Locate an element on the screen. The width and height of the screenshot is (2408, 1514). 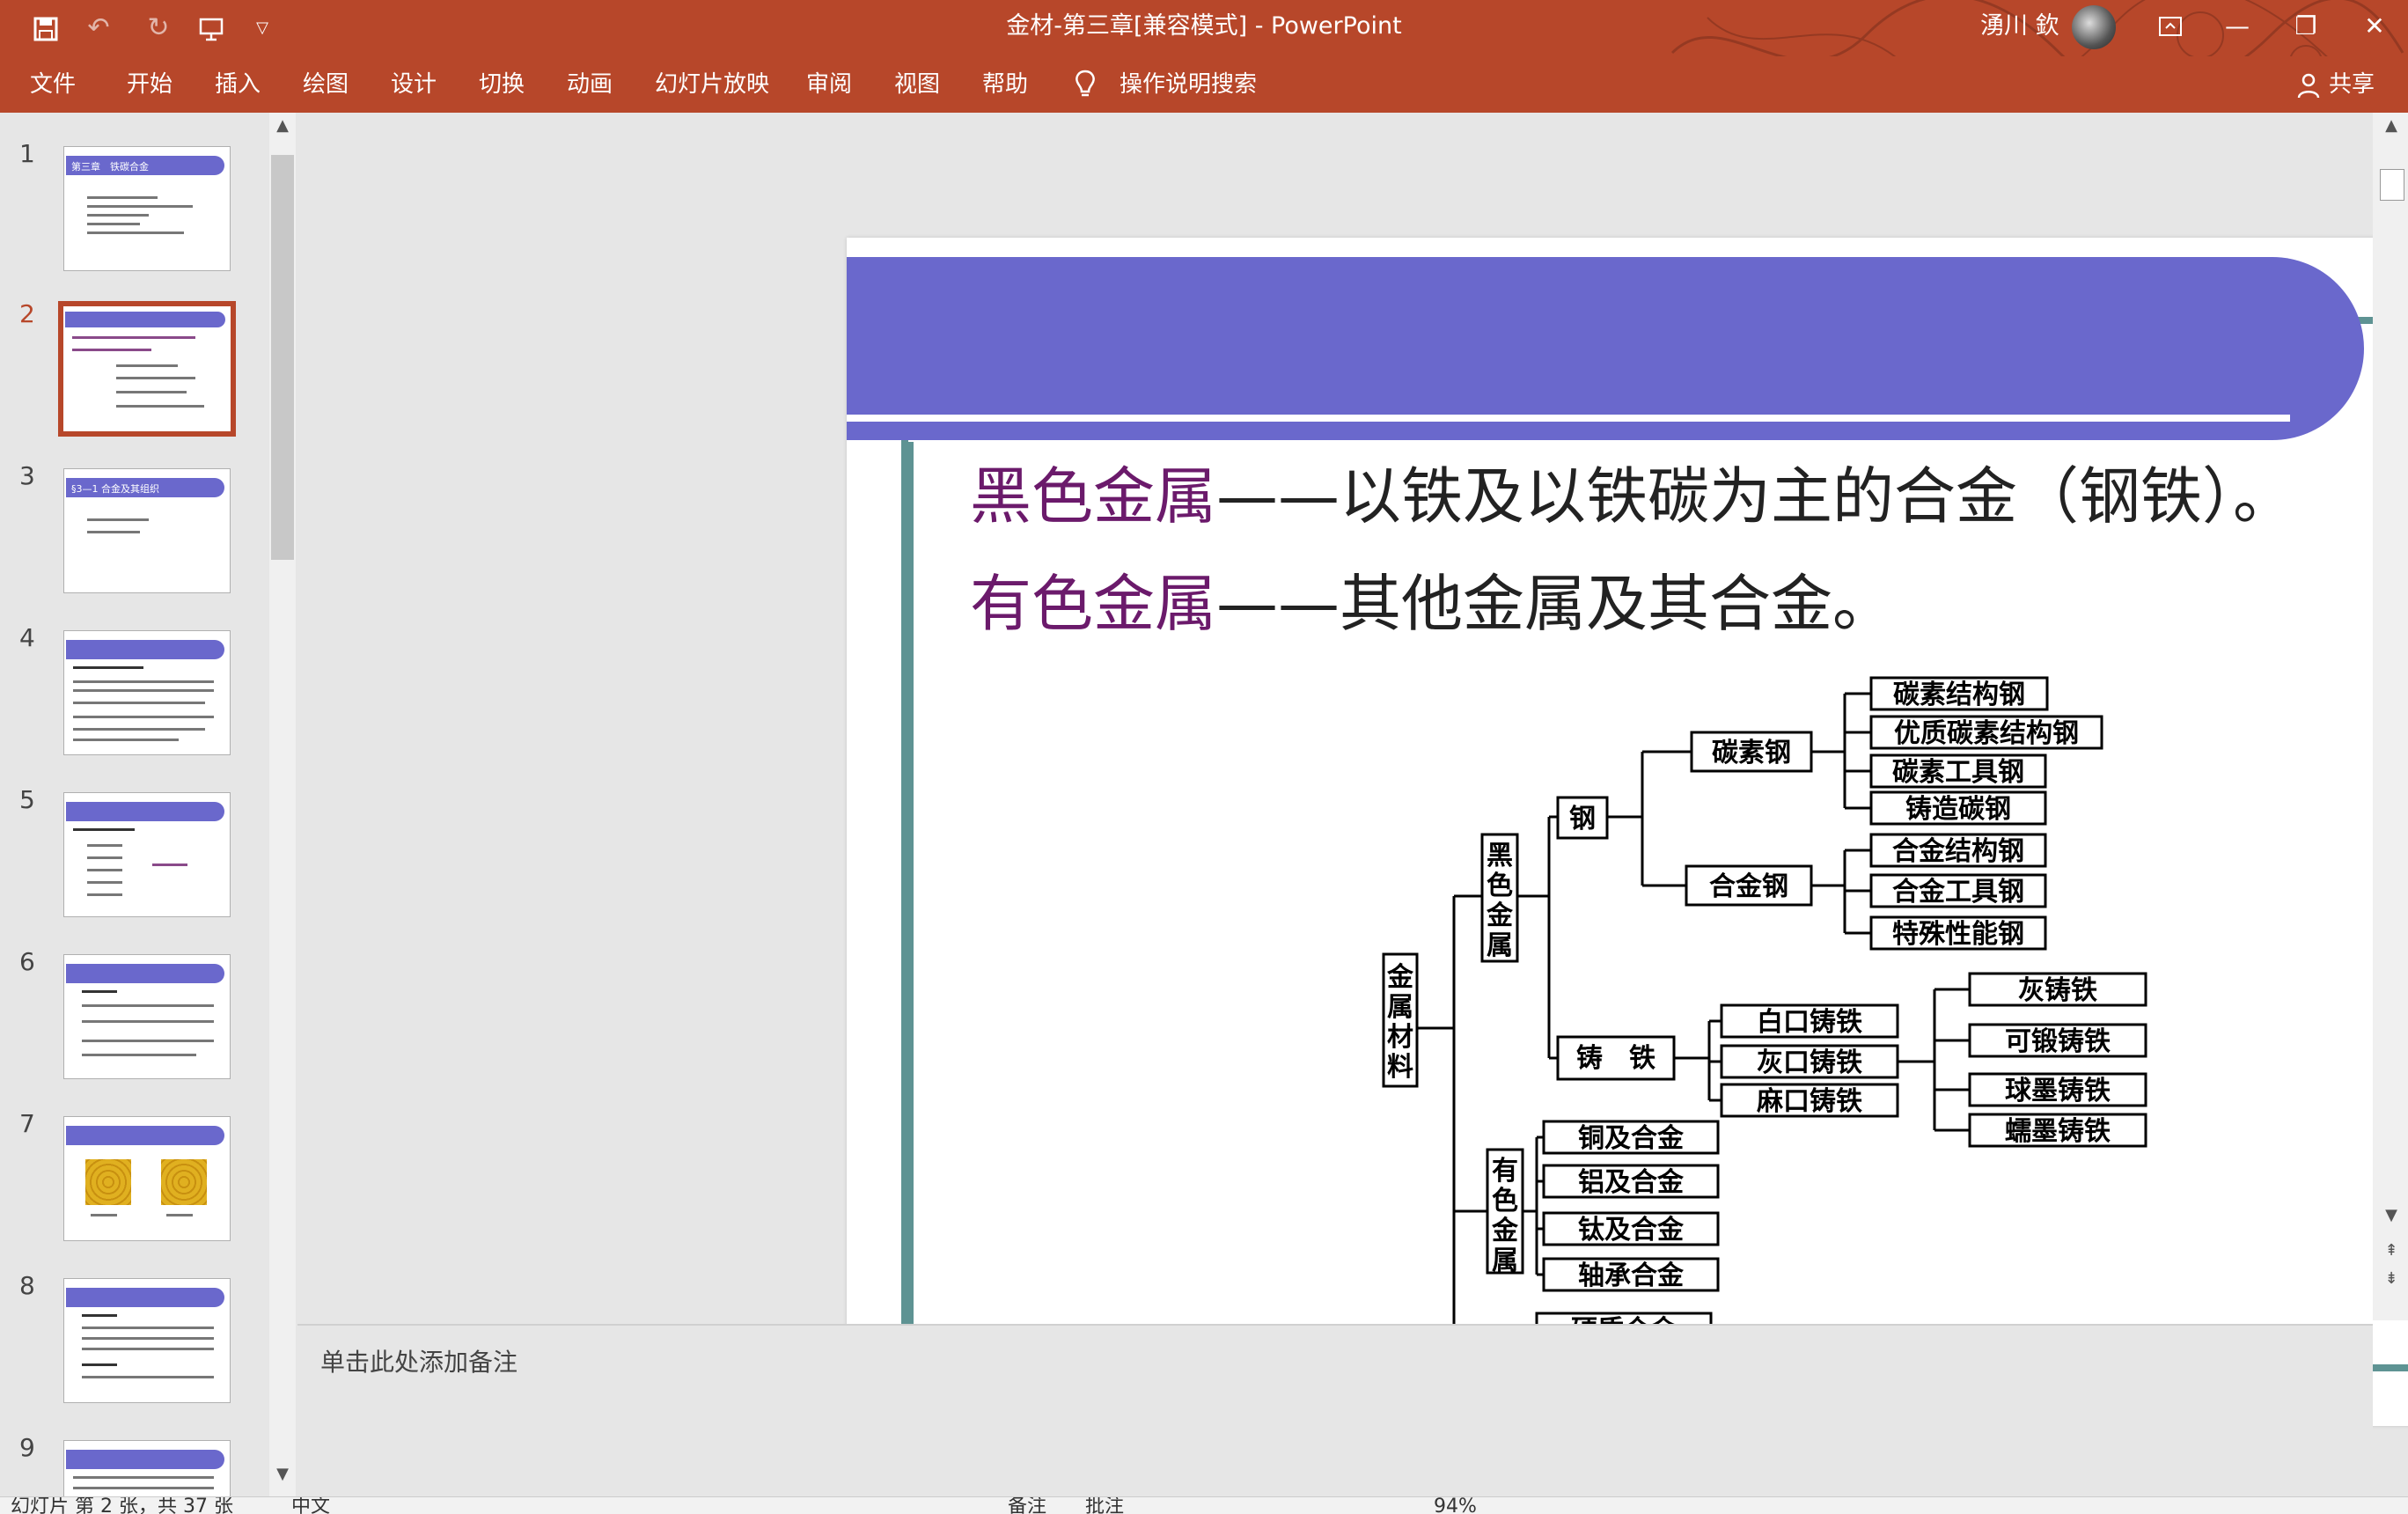
tree-label: 可锻铸铁 is located at coordinates (2058, 1041).